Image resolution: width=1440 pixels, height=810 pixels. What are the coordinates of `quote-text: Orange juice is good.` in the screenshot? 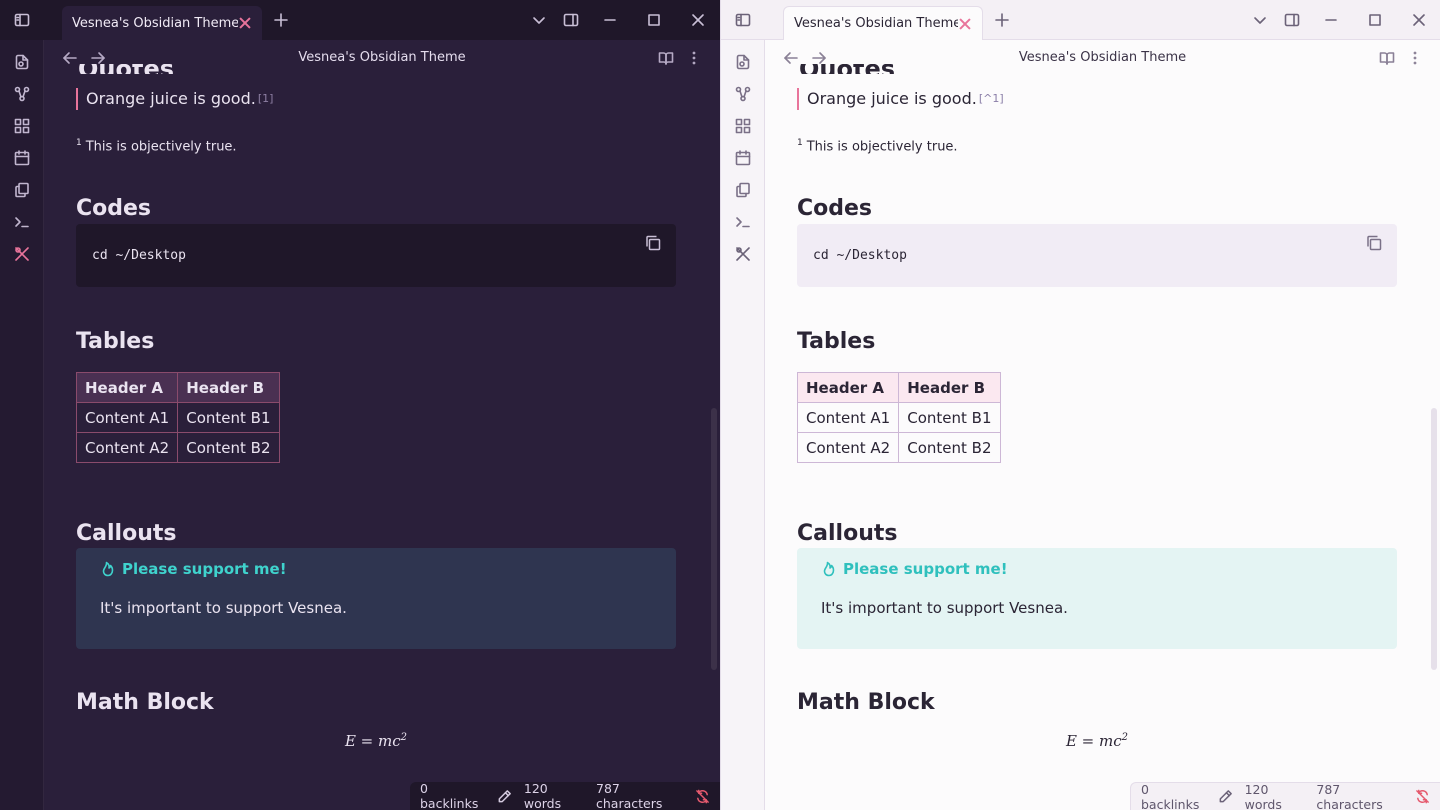 It's located at (171, 98).